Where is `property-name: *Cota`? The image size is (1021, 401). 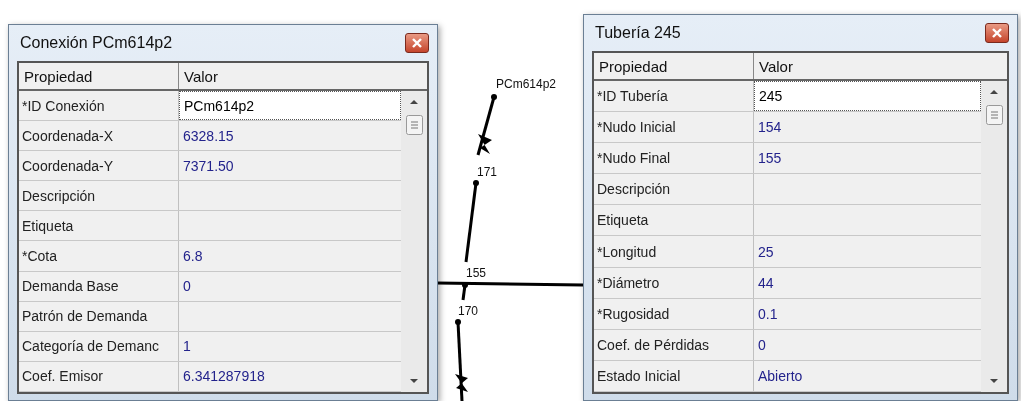 property-name: *Cota is located at coordinates (99, 256).